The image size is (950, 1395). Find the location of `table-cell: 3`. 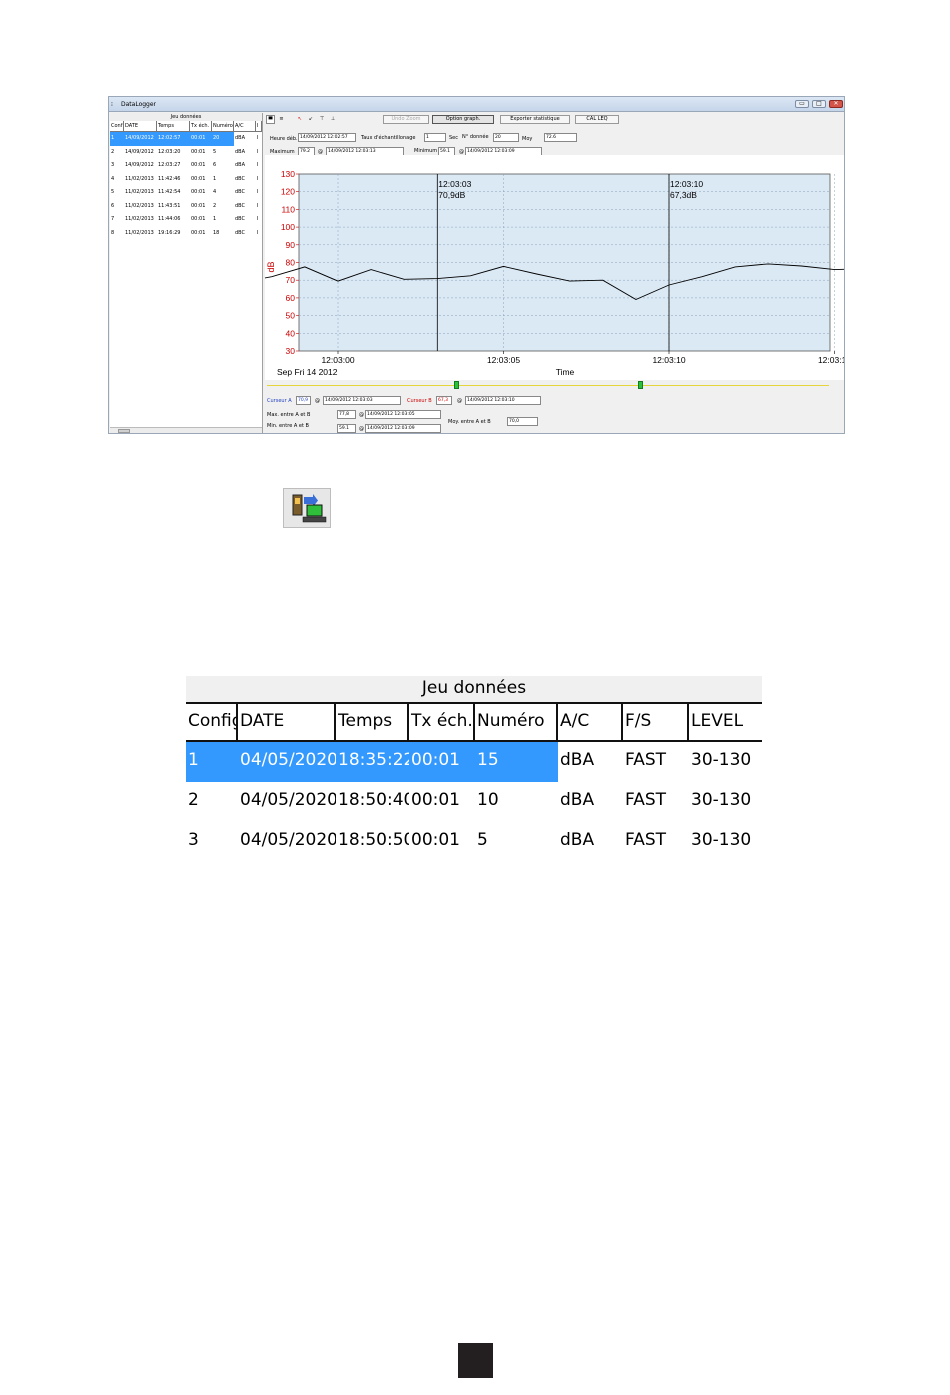

table-cell: 3 is located at coordinates (193, 840).